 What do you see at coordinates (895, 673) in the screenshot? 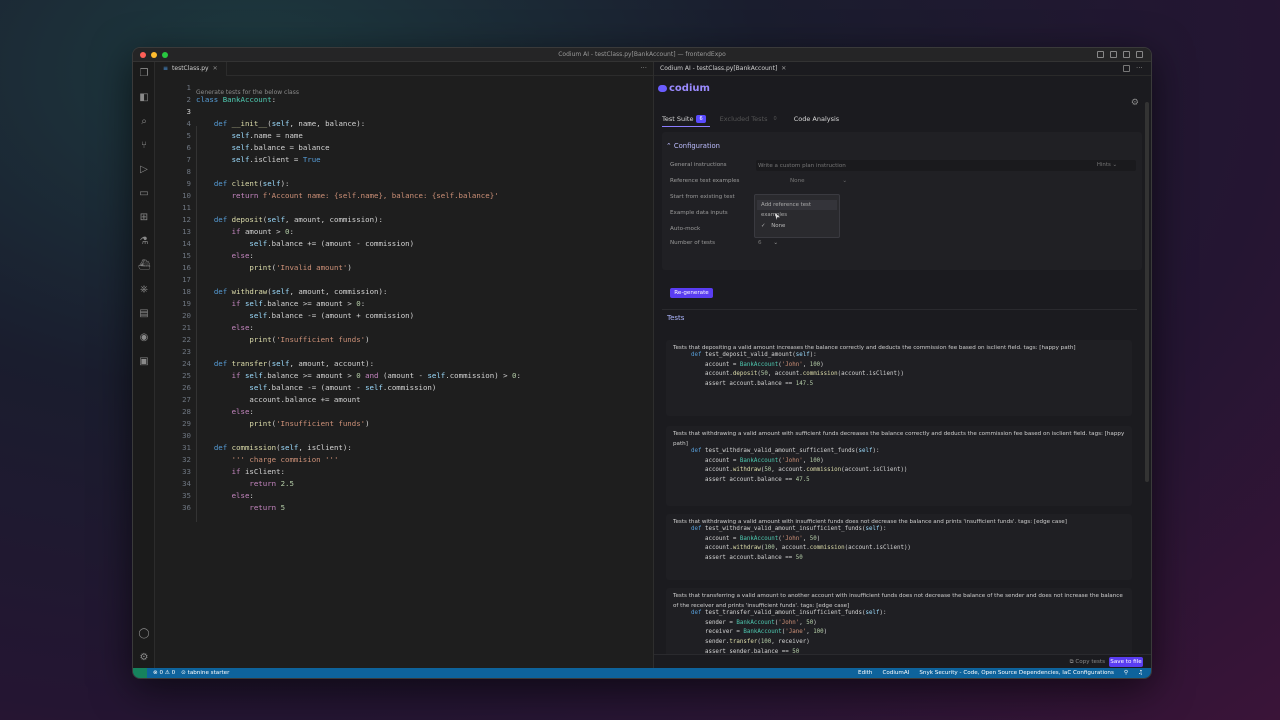
I see `status-codiumai: CodiumAI` at bounding box center [895, 673].